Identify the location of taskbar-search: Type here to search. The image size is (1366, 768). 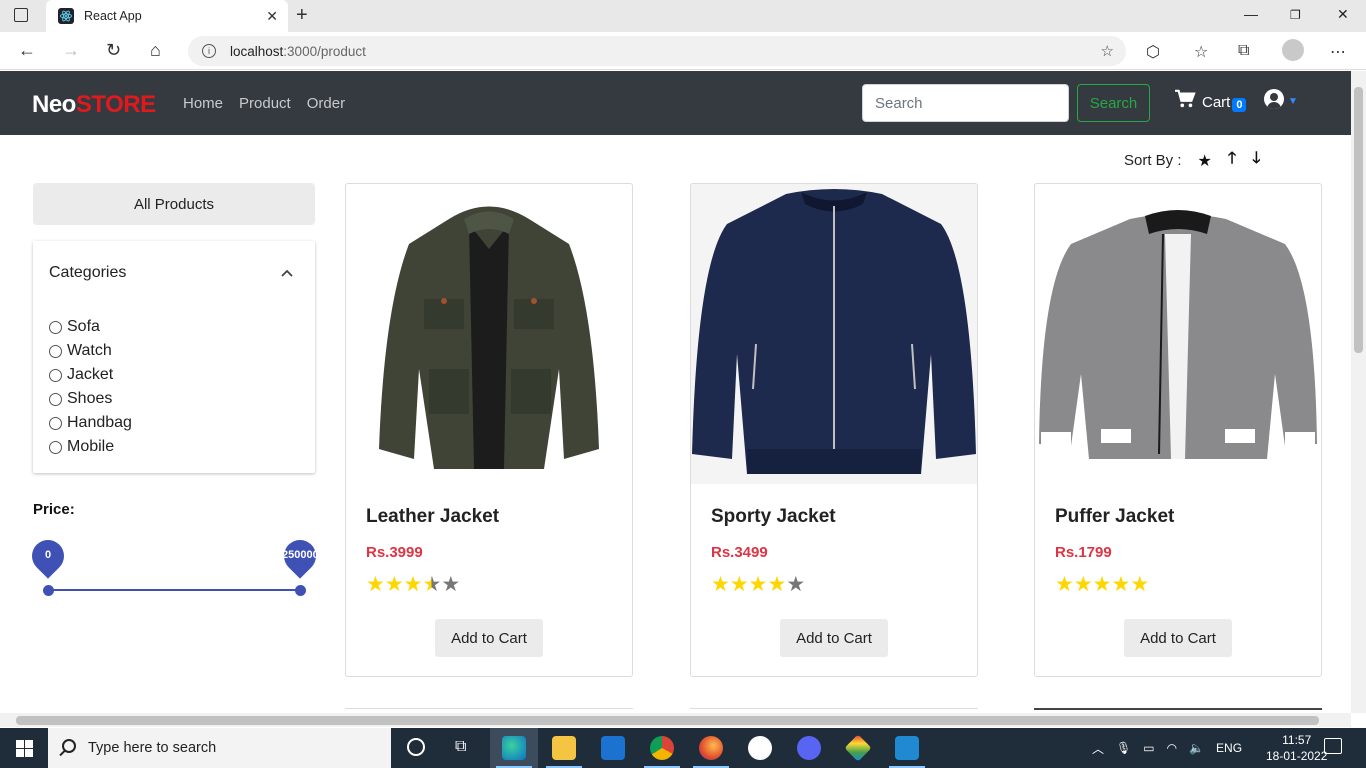
(219, 748).